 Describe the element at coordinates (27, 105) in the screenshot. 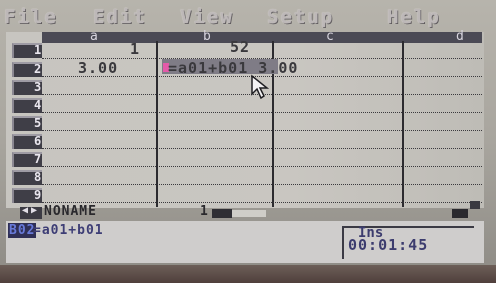

I see `row-header-4: 4` at that location.